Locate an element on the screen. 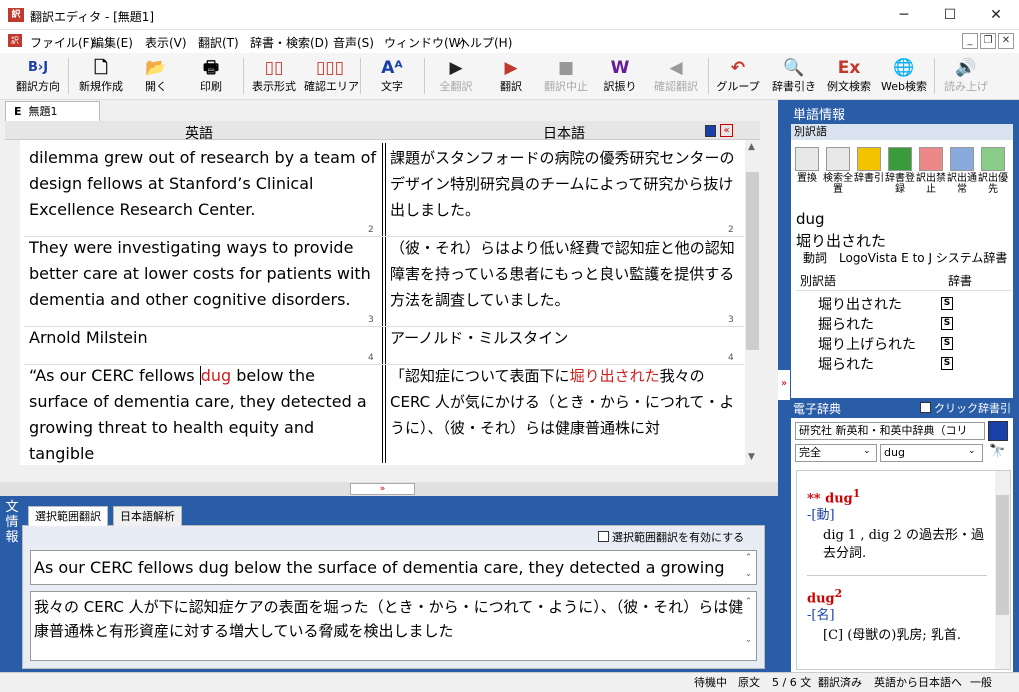 Image resolution: width=1019 pixels, height=692 pixels. ruby-icon: W is located at coordinates (620, 68).